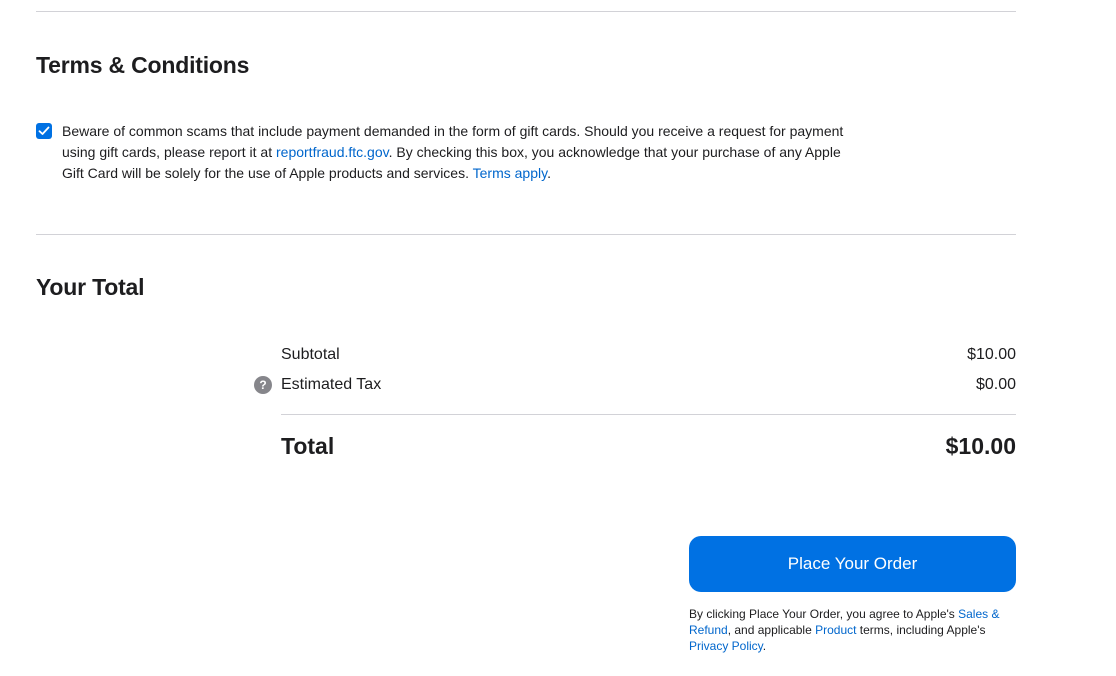  I want to click on total-value: $10.00, so click(980, 446).